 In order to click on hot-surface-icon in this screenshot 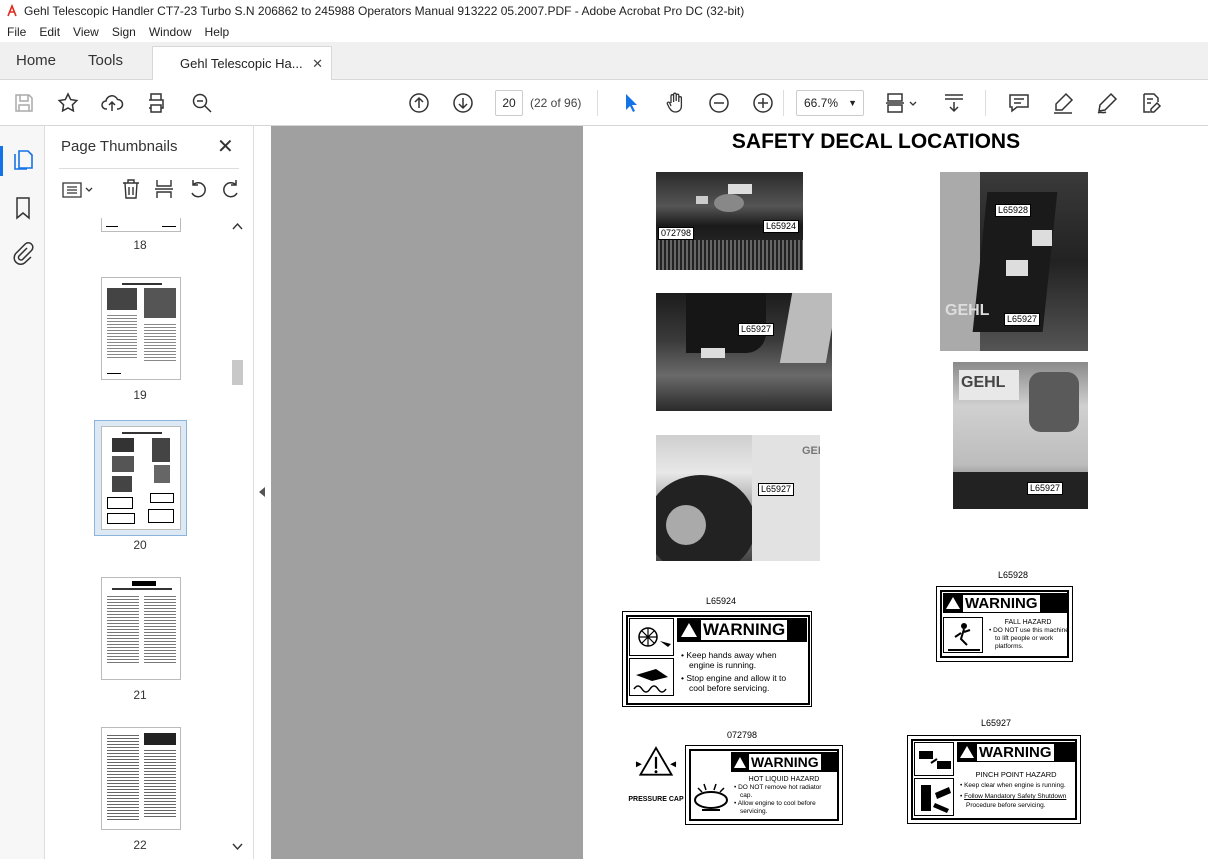, I will do `click(651, 677)`.